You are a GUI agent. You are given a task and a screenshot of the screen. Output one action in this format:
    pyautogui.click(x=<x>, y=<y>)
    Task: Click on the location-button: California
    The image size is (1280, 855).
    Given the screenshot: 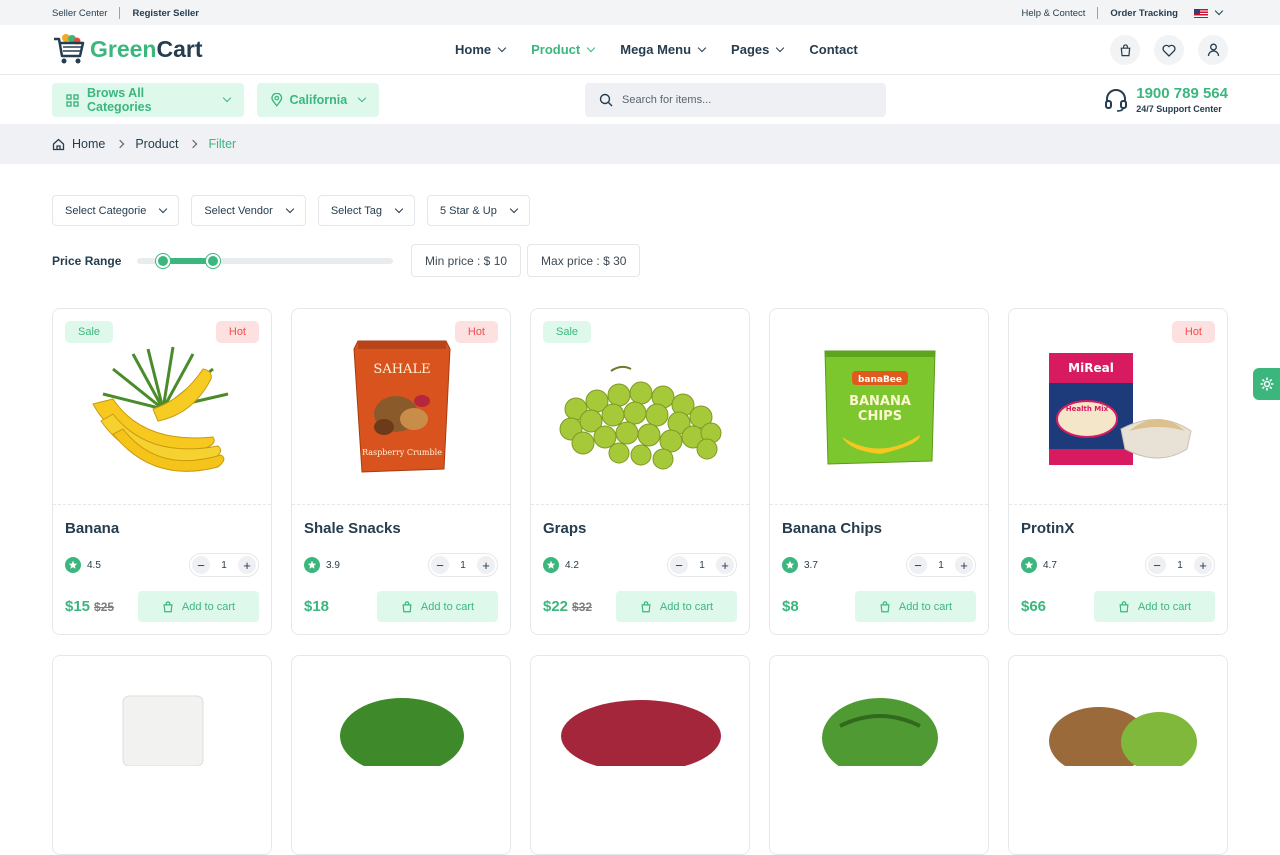 What is the action you would take?
    pyautogui.click(x=318, y=100)
    